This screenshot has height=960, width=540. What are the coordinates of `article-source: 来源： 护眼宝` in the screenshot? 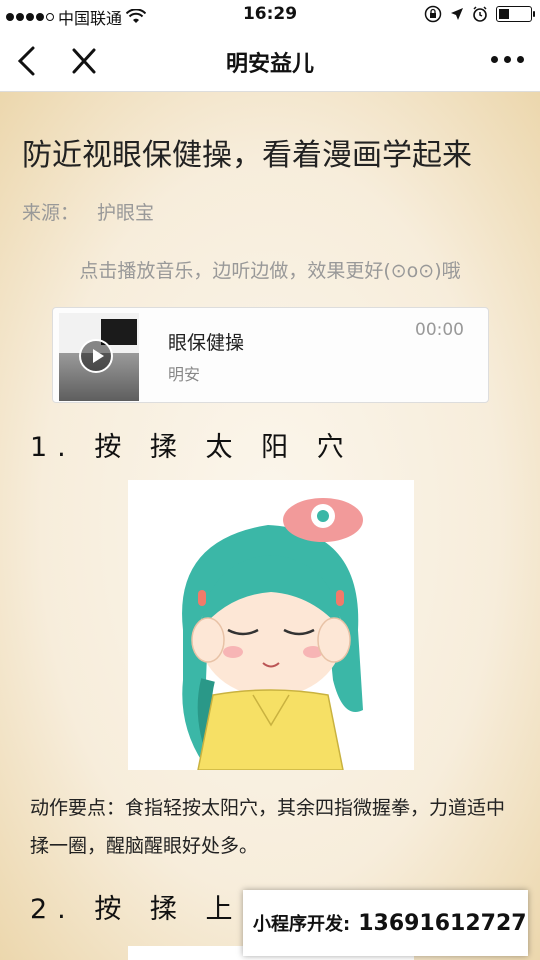 It's located at (88, 211).